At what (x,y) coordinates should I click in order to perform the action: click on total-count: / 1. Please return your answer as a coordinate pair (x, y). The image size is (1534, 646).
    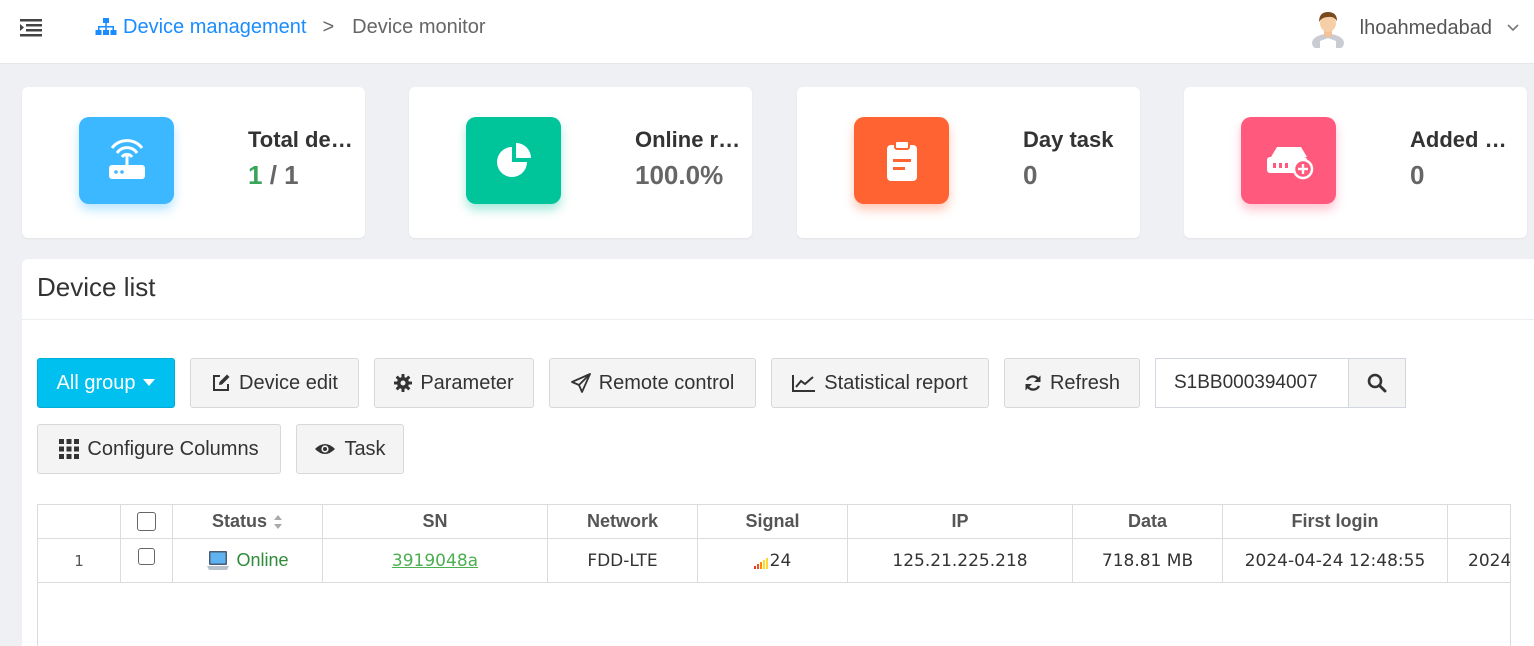
    Looking at the image, I should click on (280, 175).